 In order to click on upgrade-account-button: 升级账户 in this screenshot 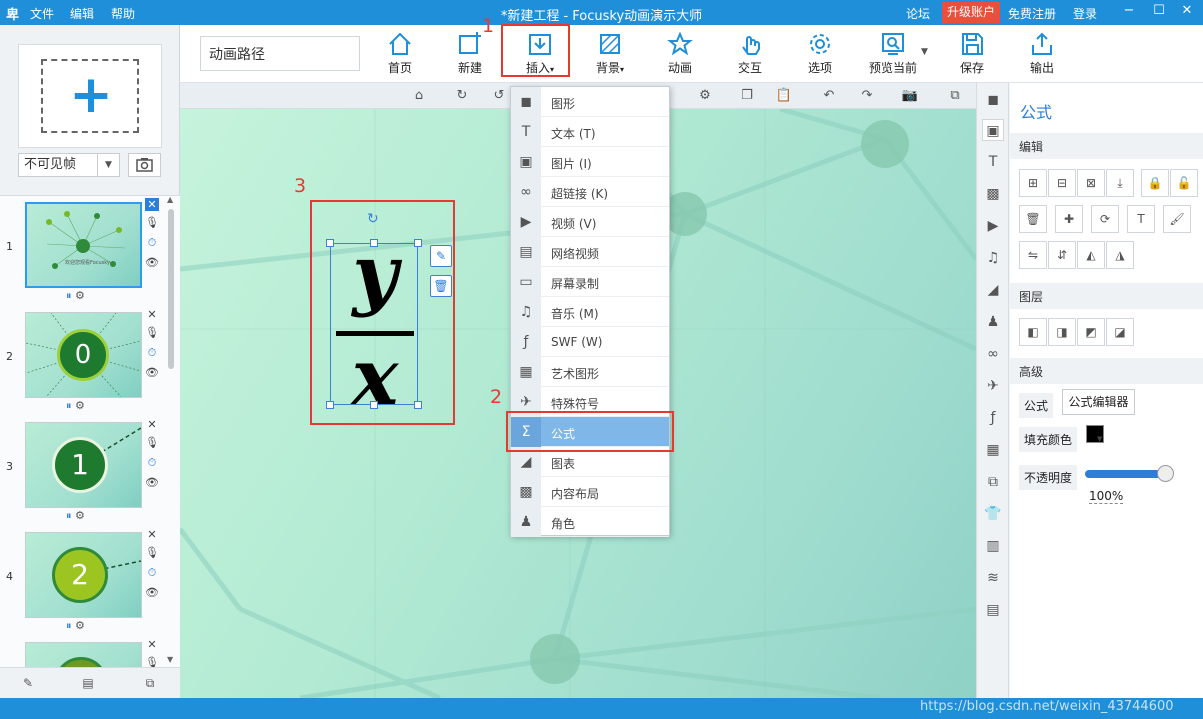, I will do `click(971, 12)`.